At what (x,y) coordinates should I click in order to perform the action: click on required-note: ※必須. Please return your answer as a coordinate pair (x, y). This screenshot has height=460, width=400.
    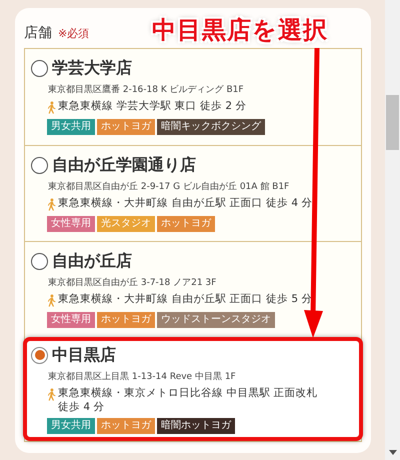
    Looking at the image, I should click on (74, 33).